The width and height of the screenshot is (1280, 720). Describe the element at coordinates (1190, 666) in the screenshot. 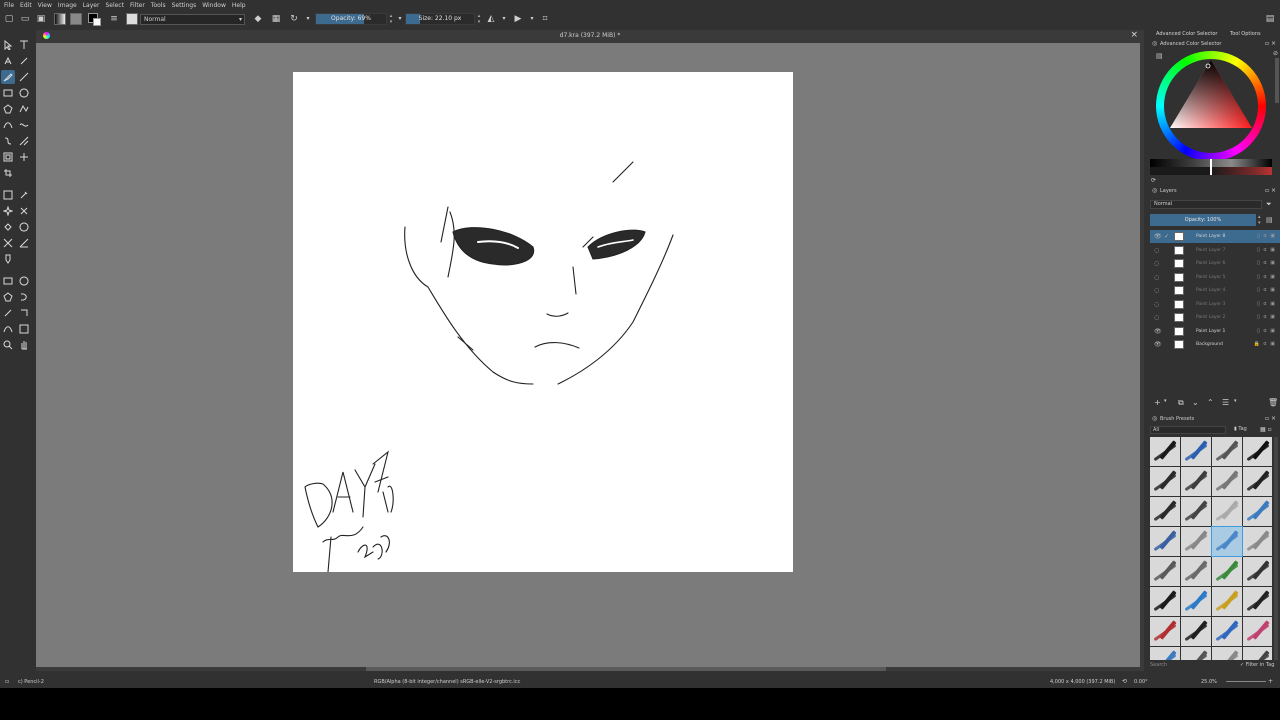

I see `brush-search-input: Search` at that location.